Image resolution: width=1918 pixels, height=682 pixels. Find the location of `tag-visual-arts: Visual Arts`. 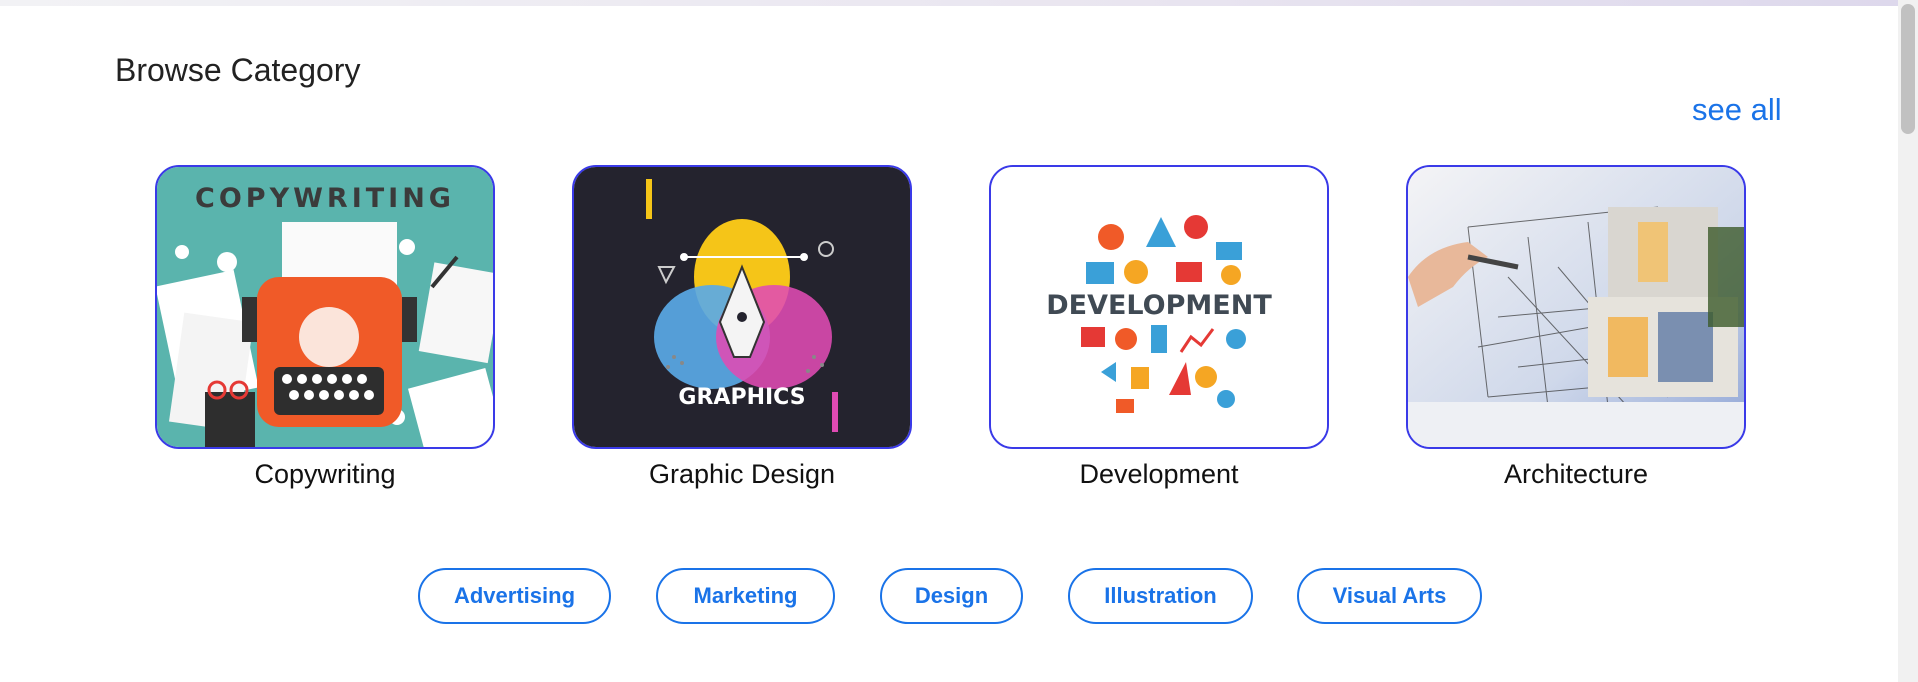

tag-visual-arts: Visual Arts is located at coordinates (1389, 596).